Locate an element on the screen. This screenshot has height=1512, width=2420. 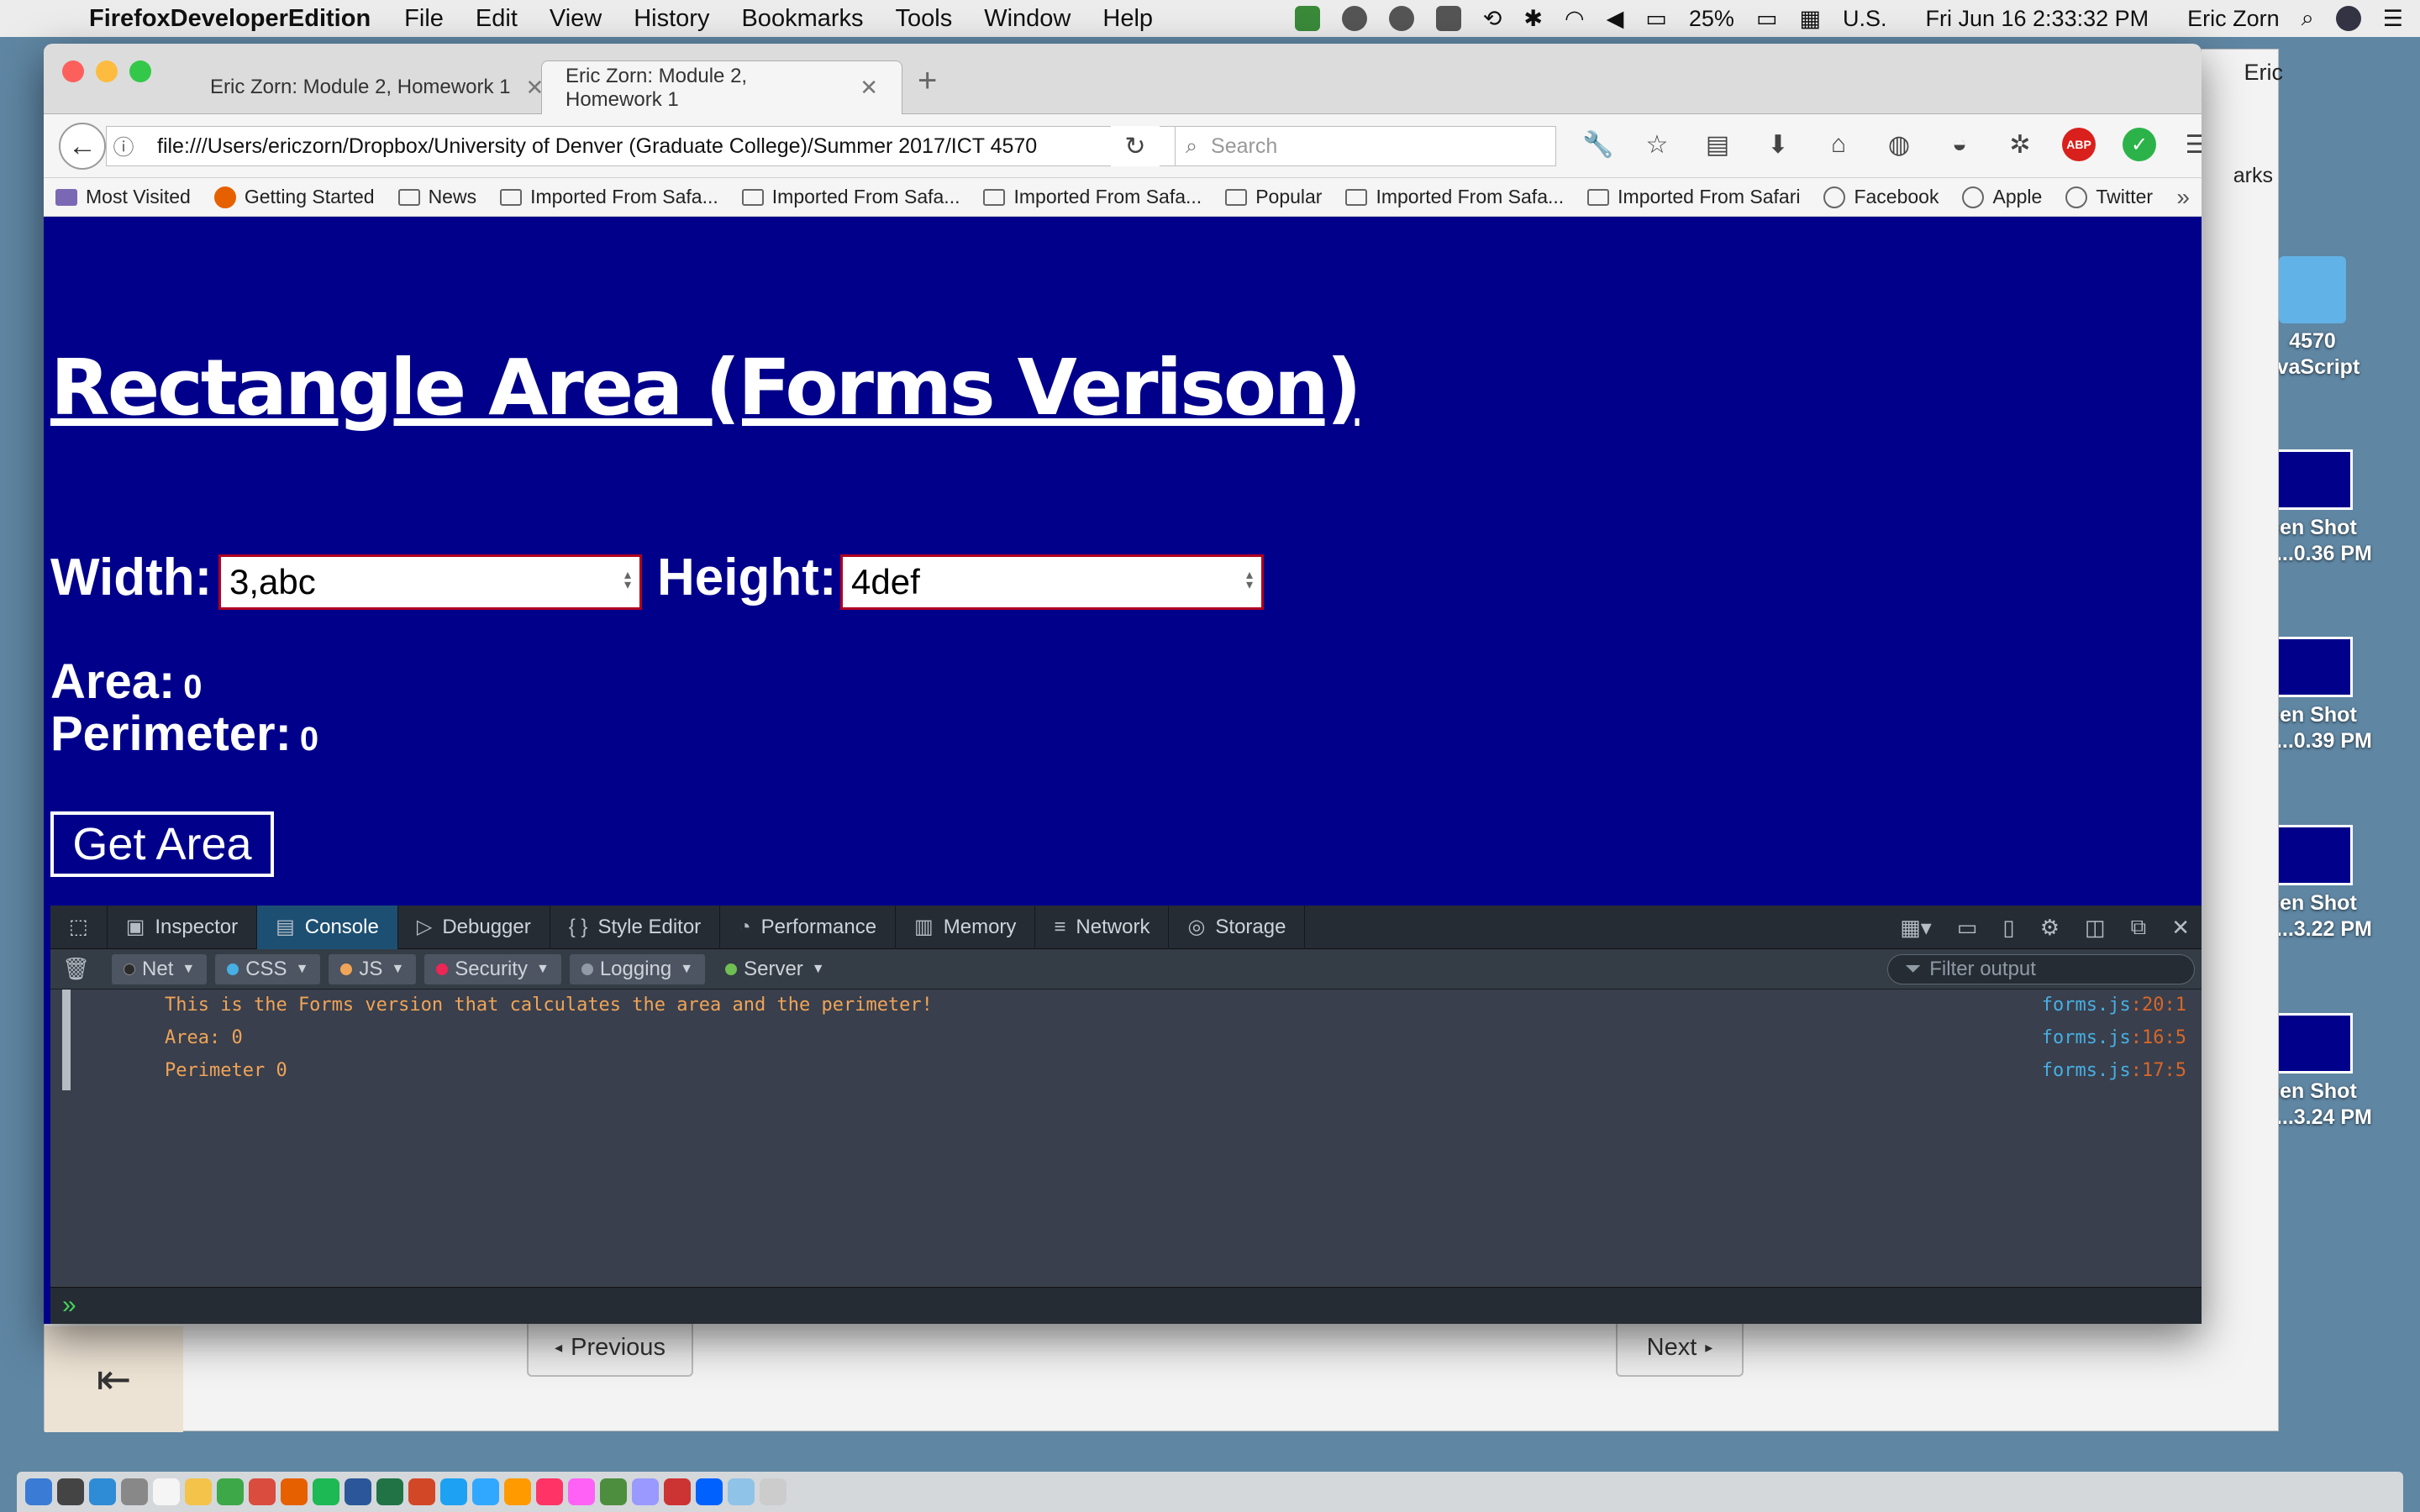
excel-icon is located at coordinates (390, 1491).